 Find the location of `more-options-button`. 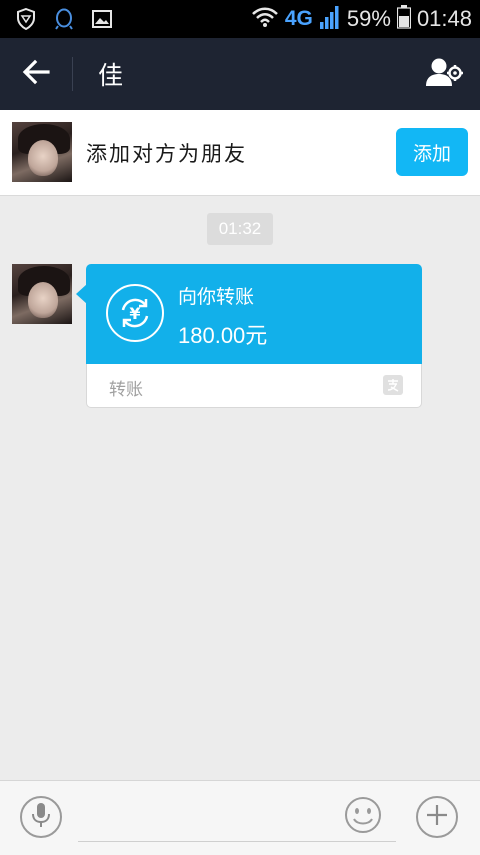

more-options-button is located at coordinates (437, 817).